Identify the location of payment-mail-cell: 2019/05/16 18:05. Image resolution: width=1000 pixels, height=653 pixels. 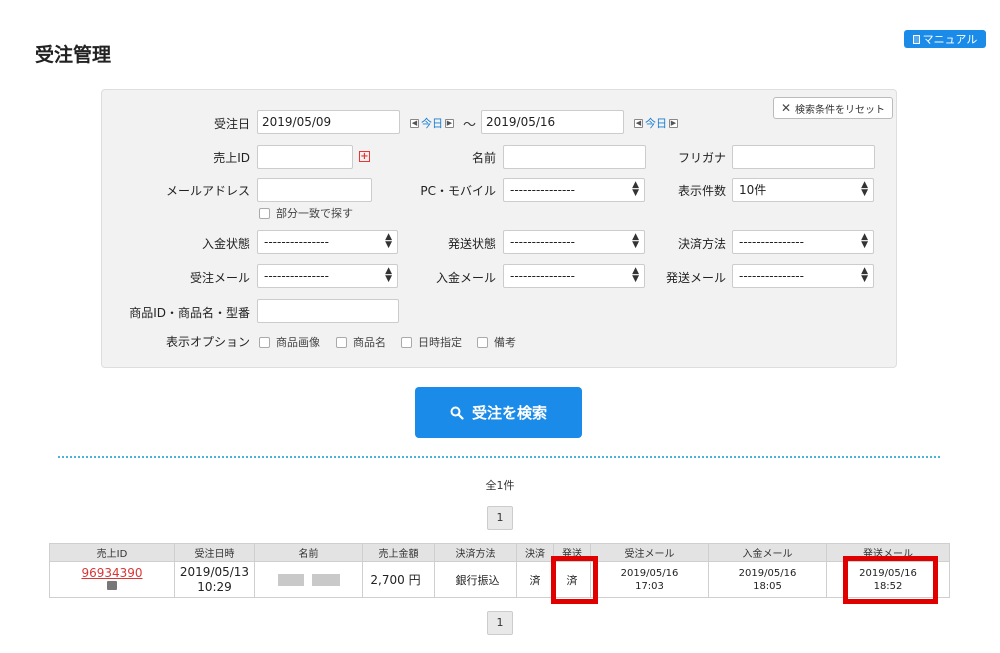
(767, 579).